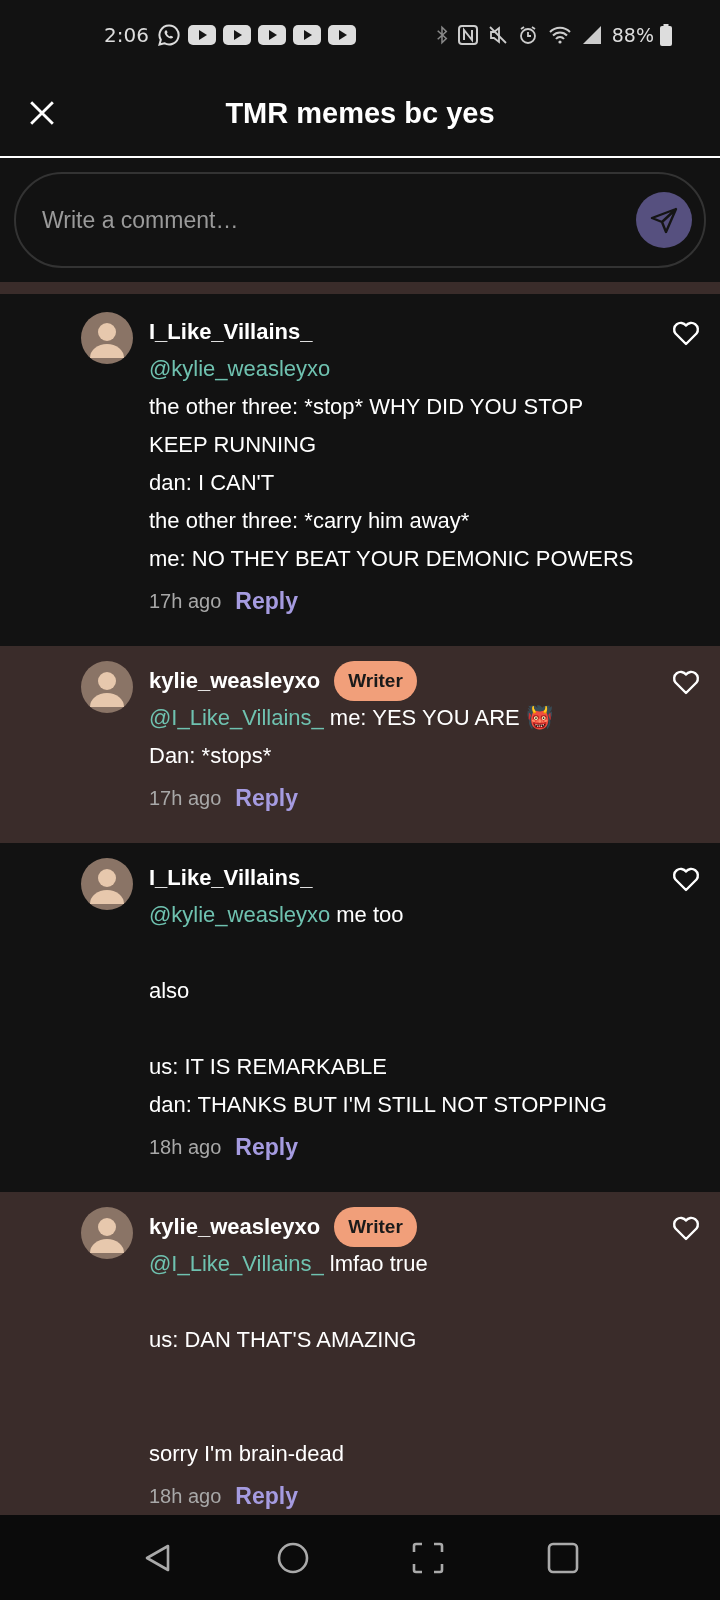 The height and width of the screenshot is (1600, 720). Describe the element at coordinates (378, 1263) in the screenshot. I see `comment-text: lmfao true` at that location.